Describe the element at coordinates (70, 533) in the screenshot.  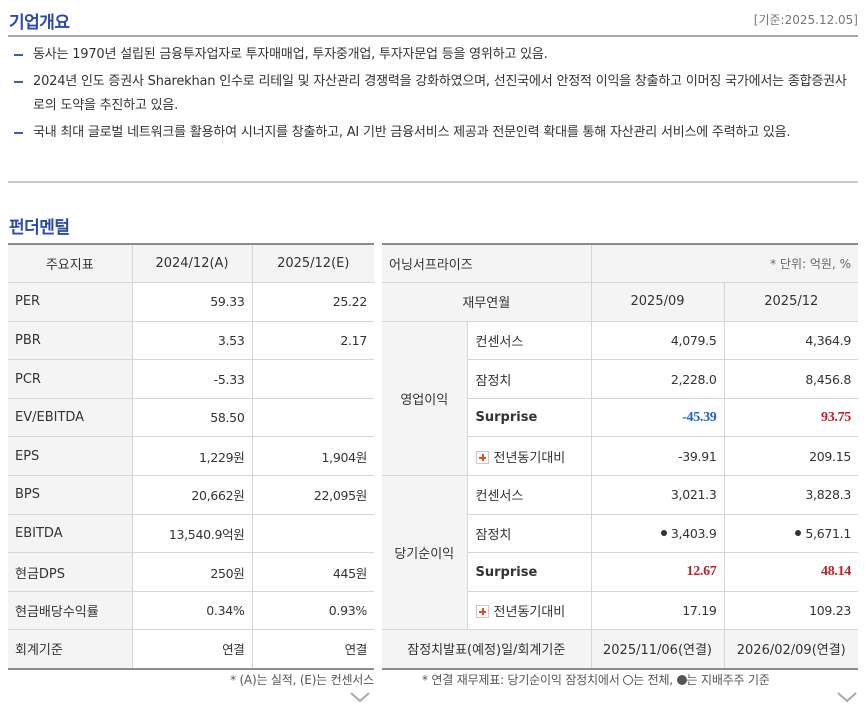
I see `metric-label: EBITDA` at that location.